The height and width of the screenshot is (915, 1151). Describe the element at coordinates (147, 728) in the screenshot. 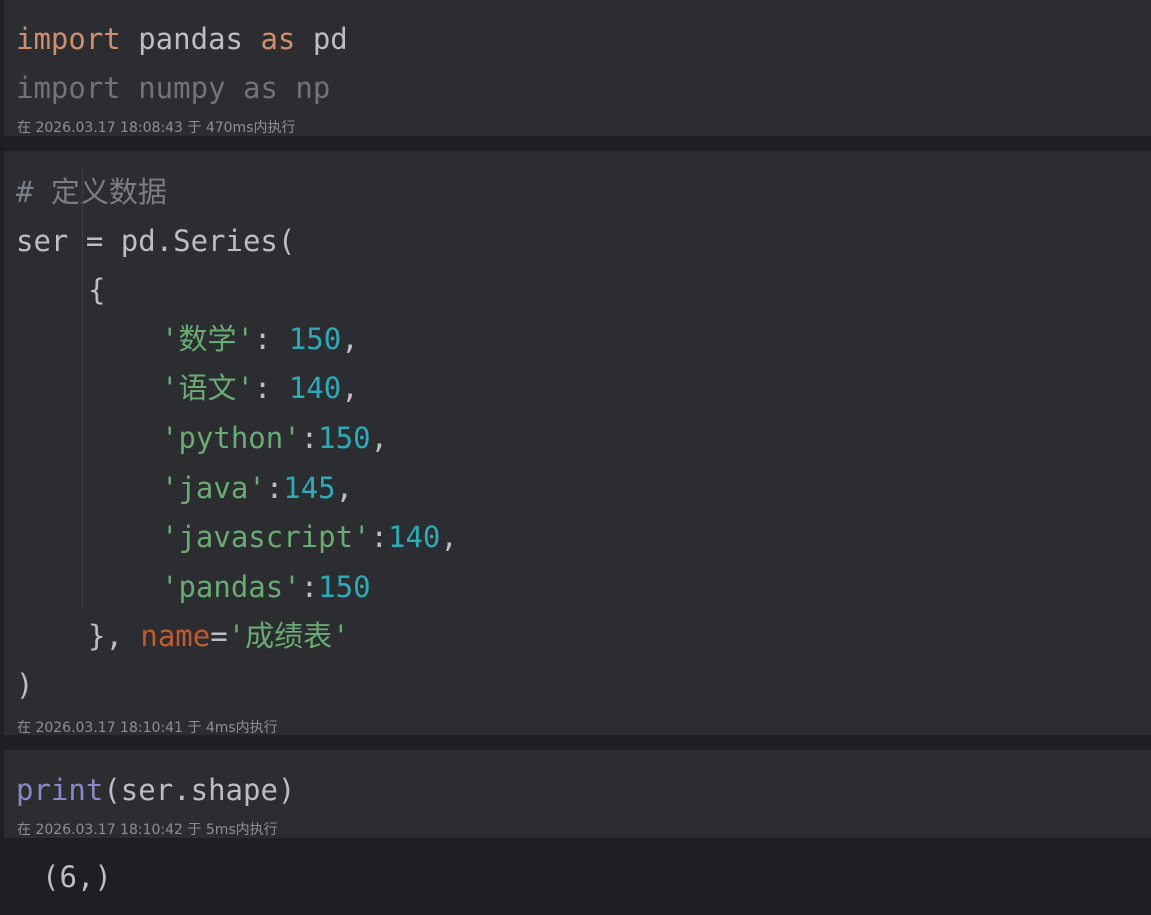

I see `execution-info: 在 2026.03.17 18:10:41 于 4ms内执行` at that location.